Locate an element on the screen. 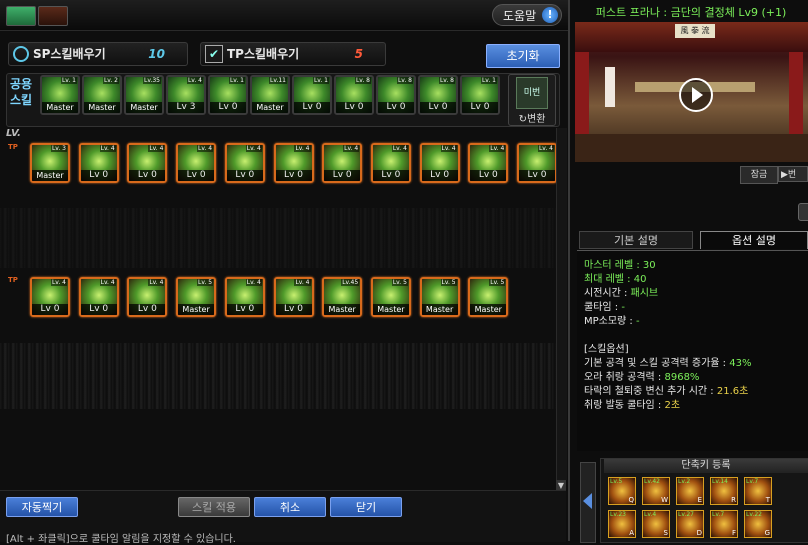 This screenshot has width=808, height=545. hotkey-slot: Lv.14 R is located at coordinates (724, 491).